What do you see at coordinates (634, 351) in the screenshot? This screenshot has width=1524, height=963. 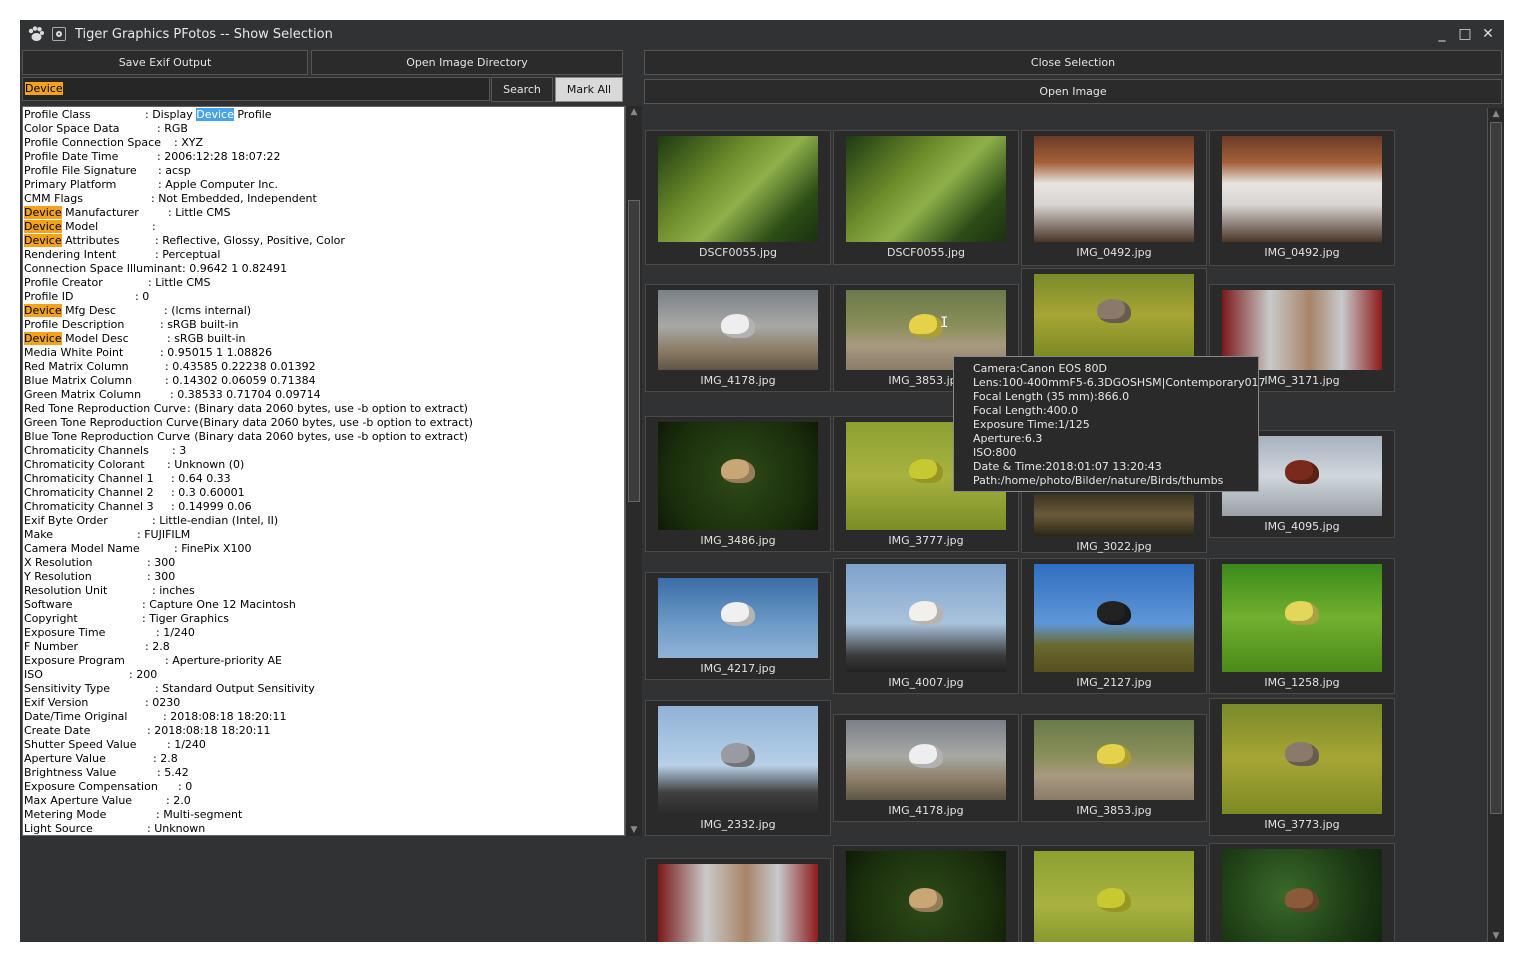 I see `exif-scrollbar-thumb` at bounding box center [634, 351].